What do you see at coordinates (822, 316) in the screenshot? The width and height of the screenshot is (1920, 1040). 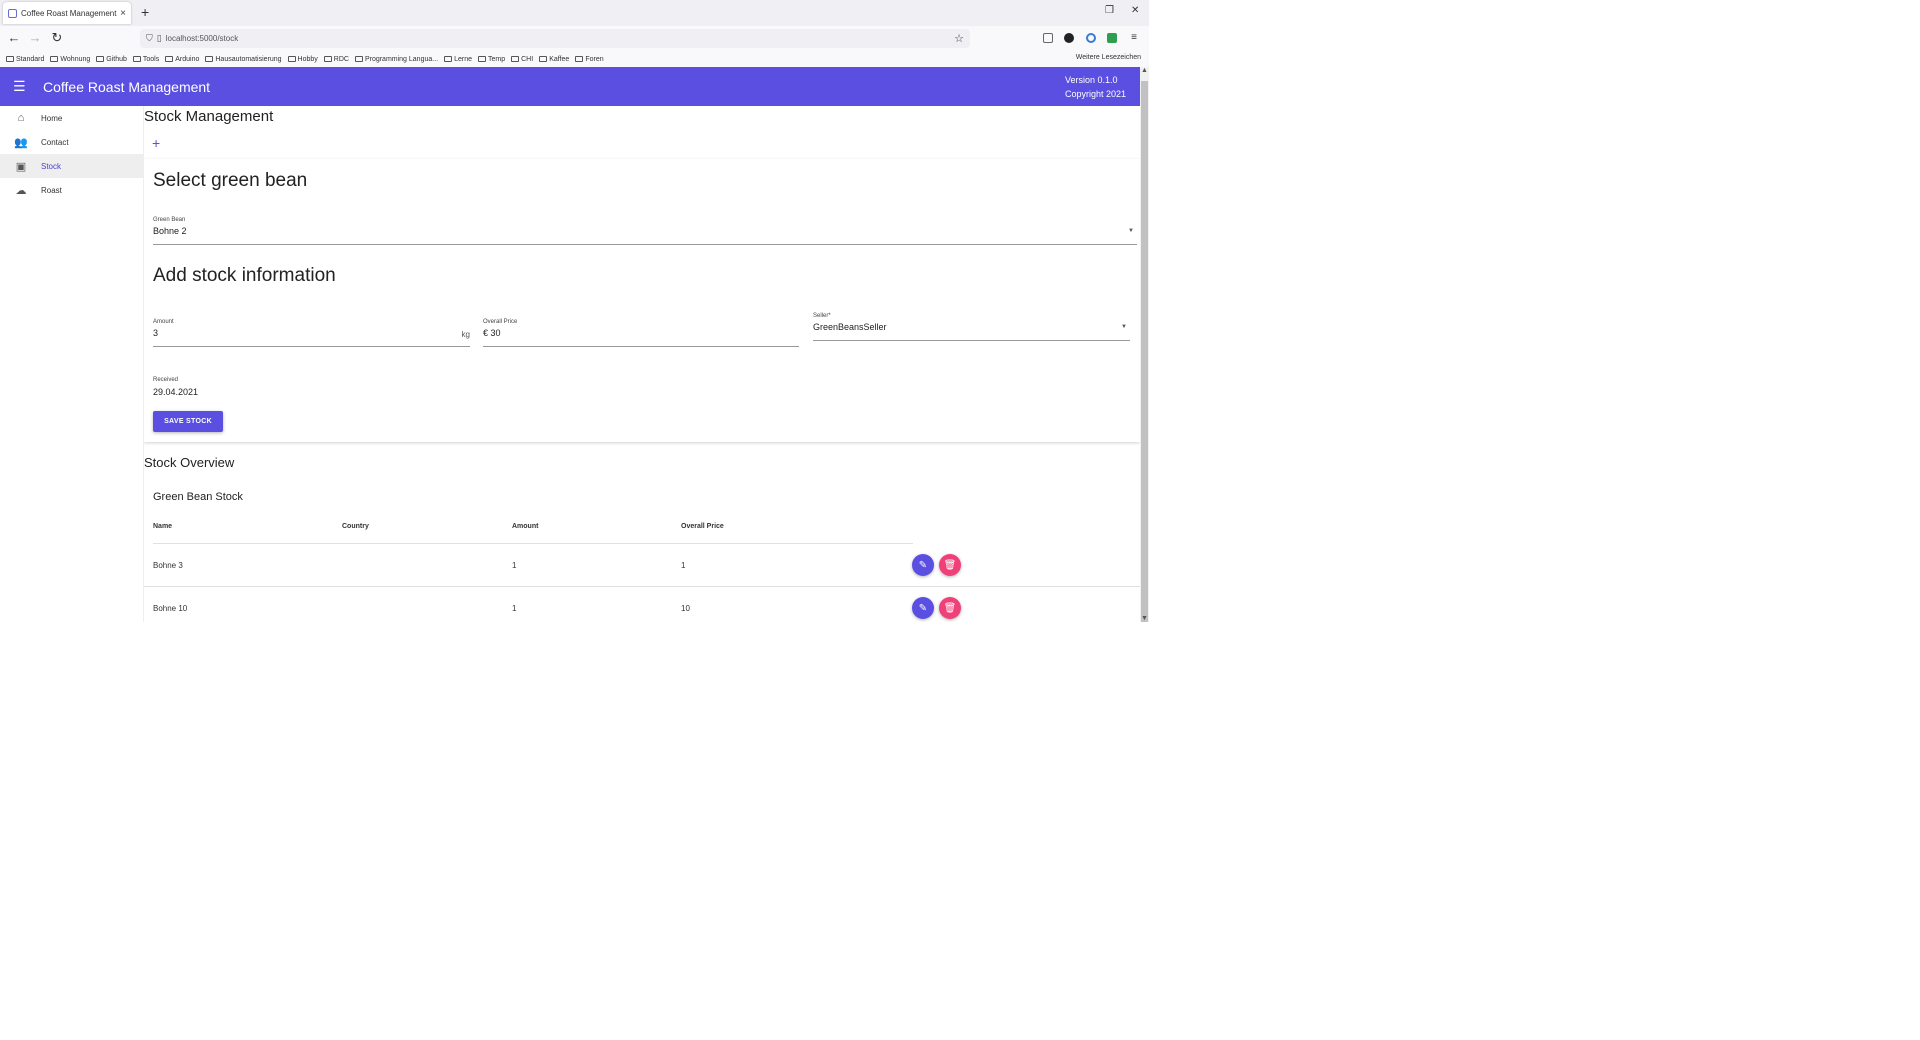 I see `seller-label: Seller*` at bounding box center [822, 316].